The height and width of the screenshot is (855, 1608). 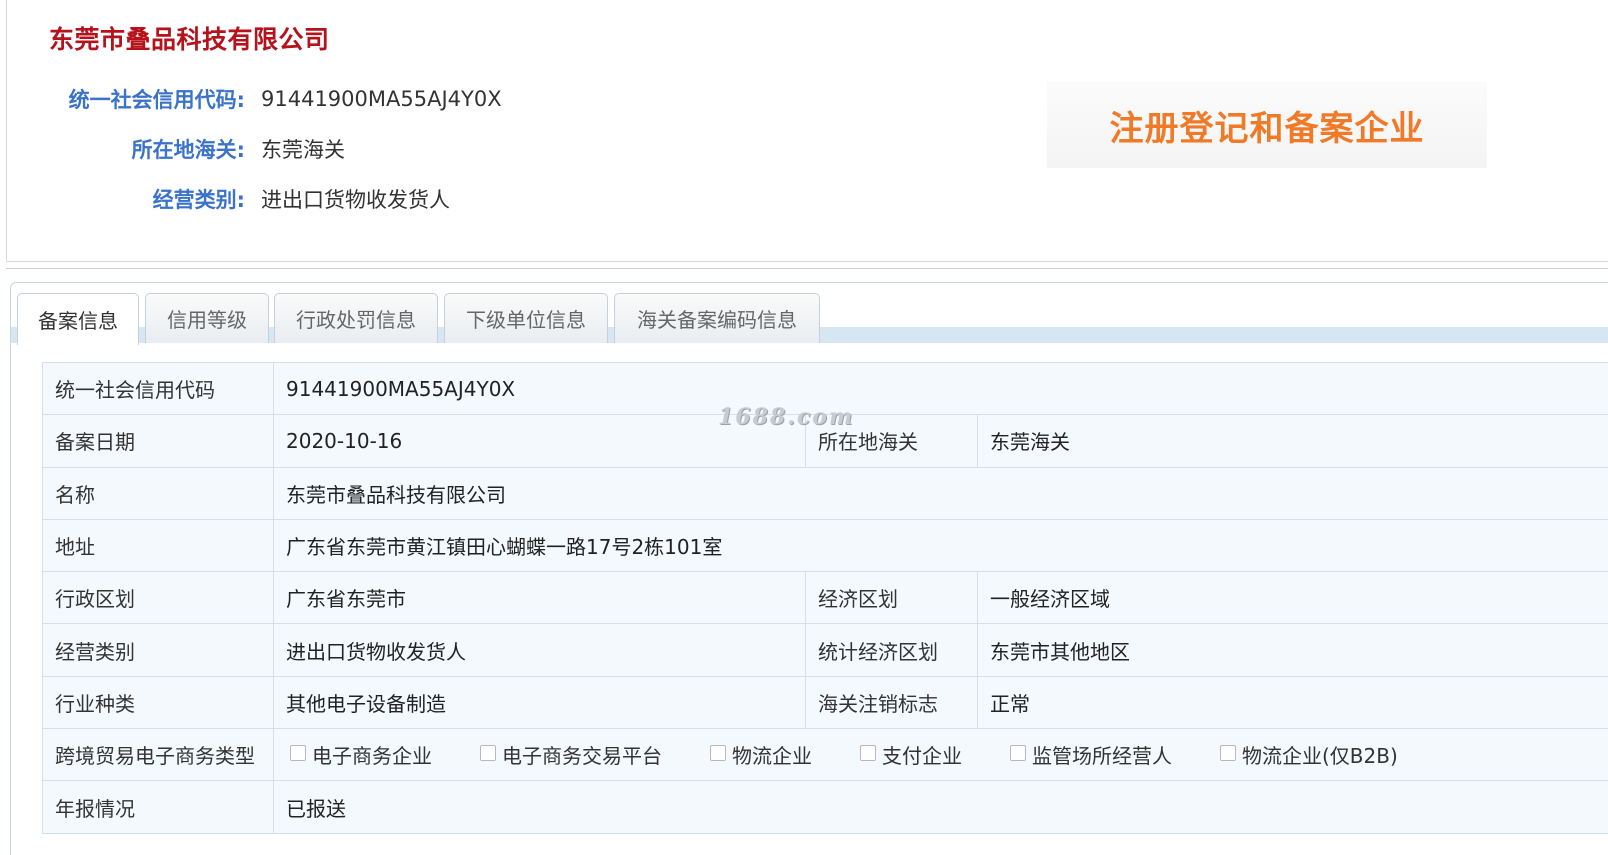 What do you see at coordinates (940, 493) in the screenshot?
I see `name-value: 东莞市叠品科技有限公司` at bounding box center [940, 493].